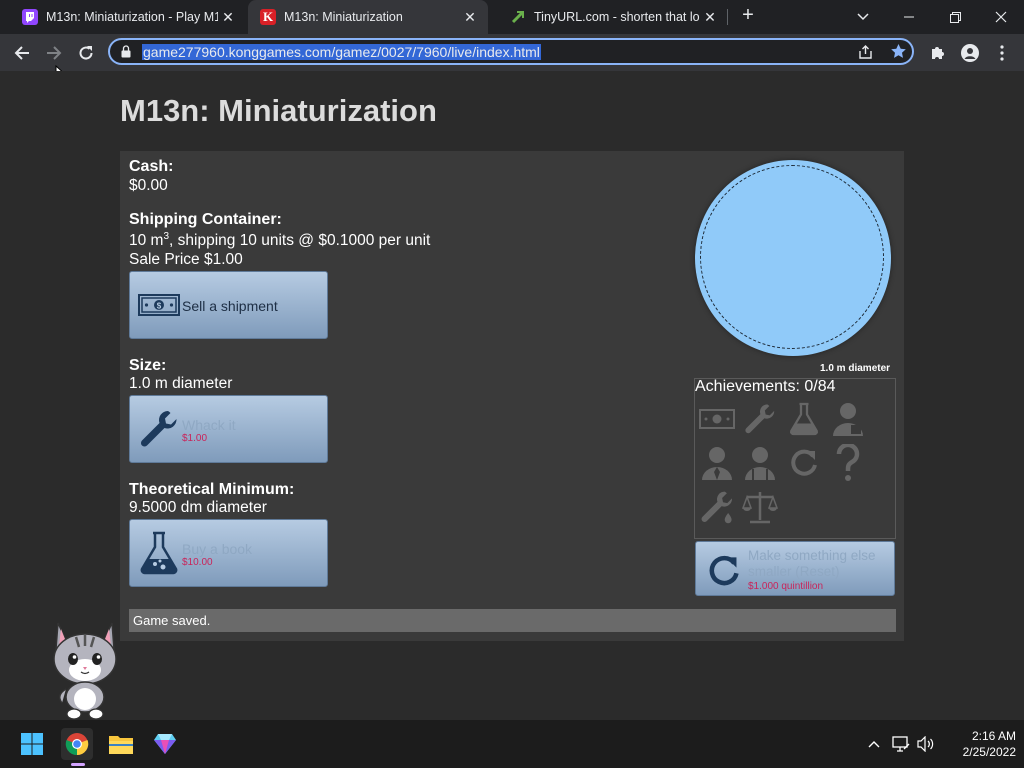 The image size is (1024, 768). I want to click on size-label: Size:, so click(148, 365).